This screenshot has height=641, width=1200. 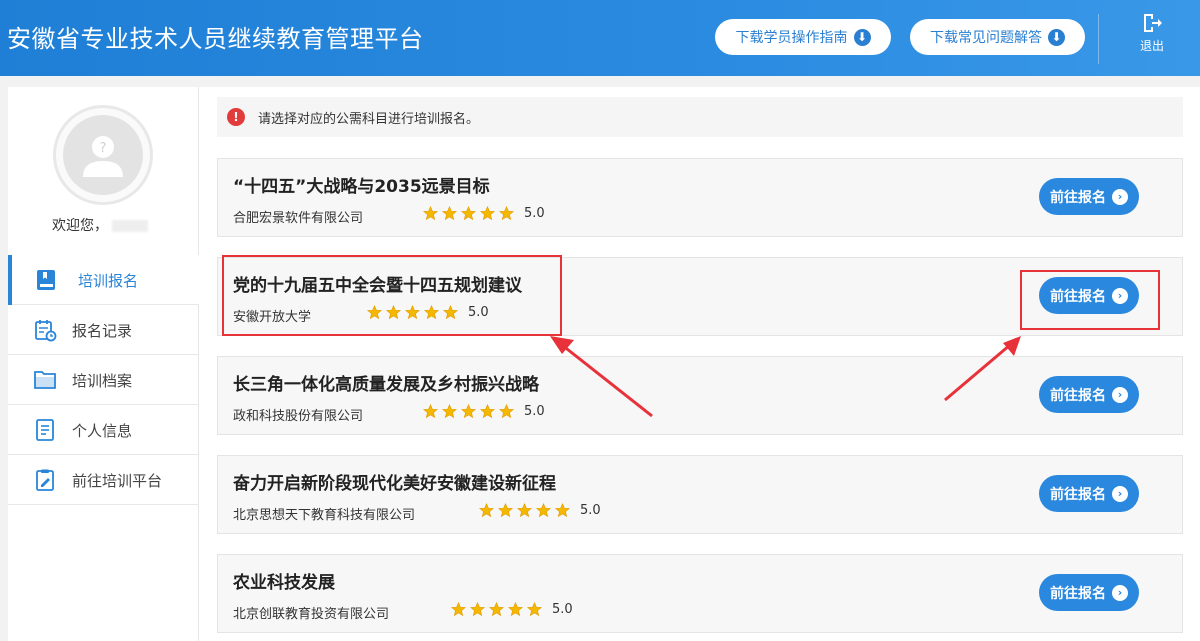 I want to click on sidebar-item-goto-platform: 前往培训平台, so click(x=103, y=480).